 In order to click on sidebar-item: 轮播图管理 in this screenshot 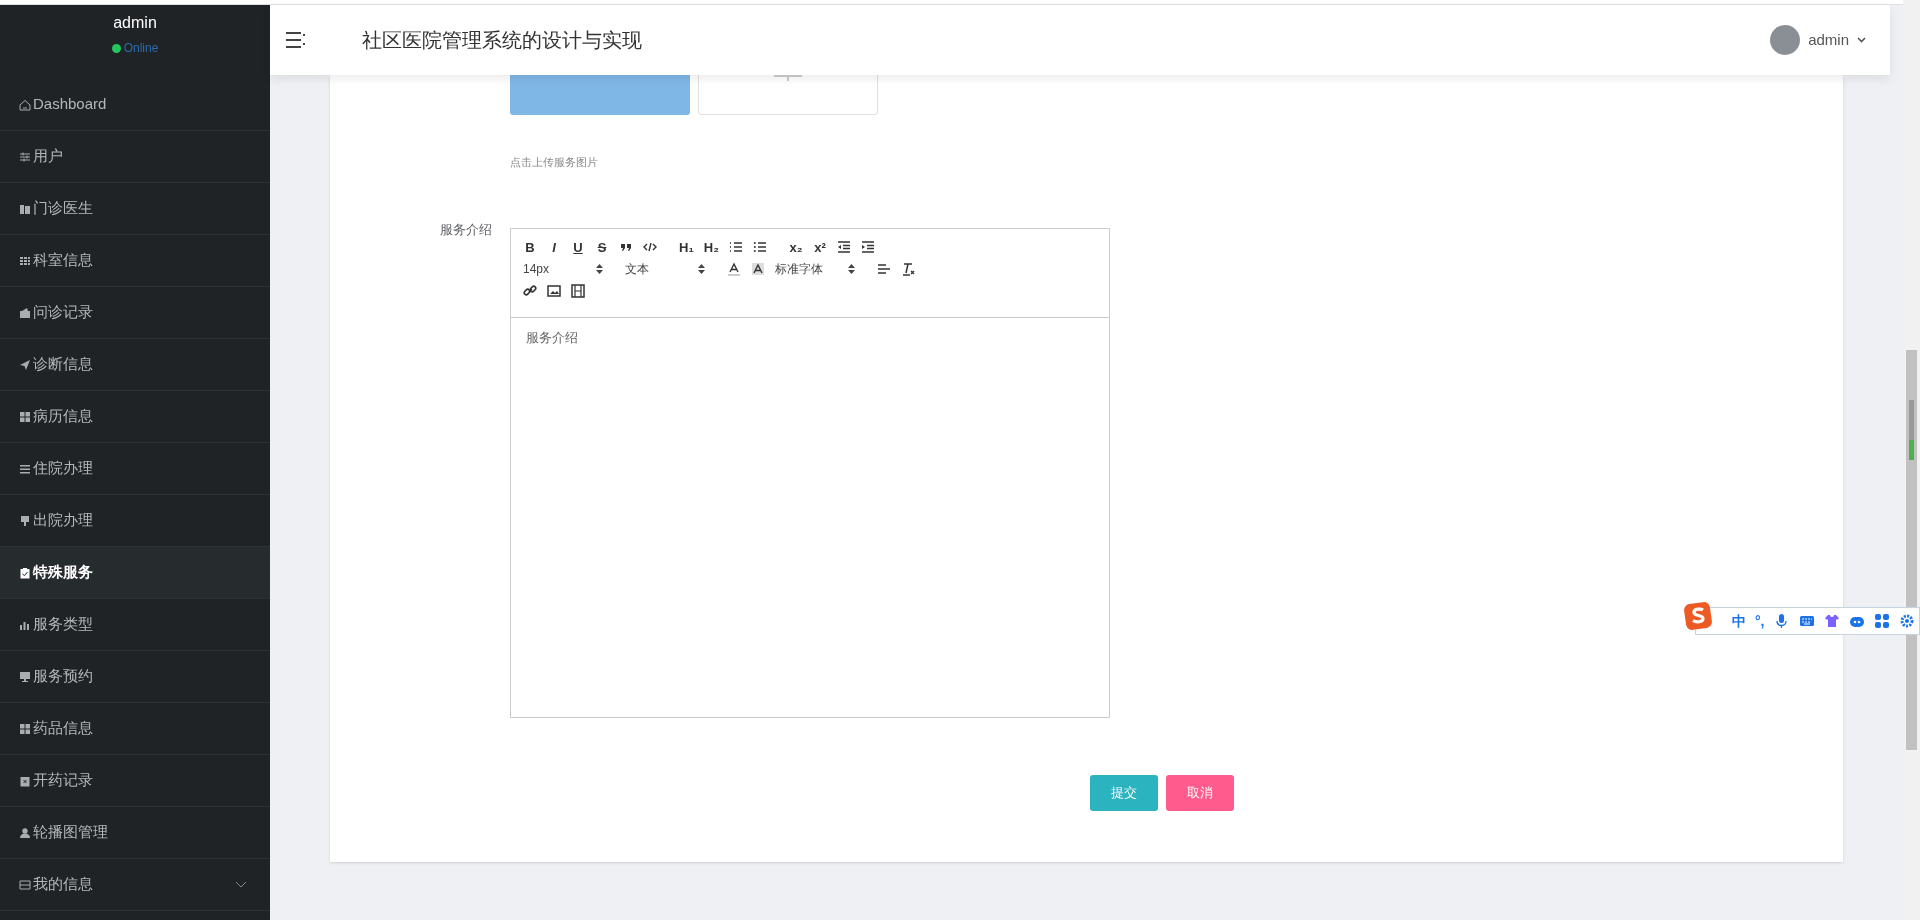, I will do `click(135, 833)`.